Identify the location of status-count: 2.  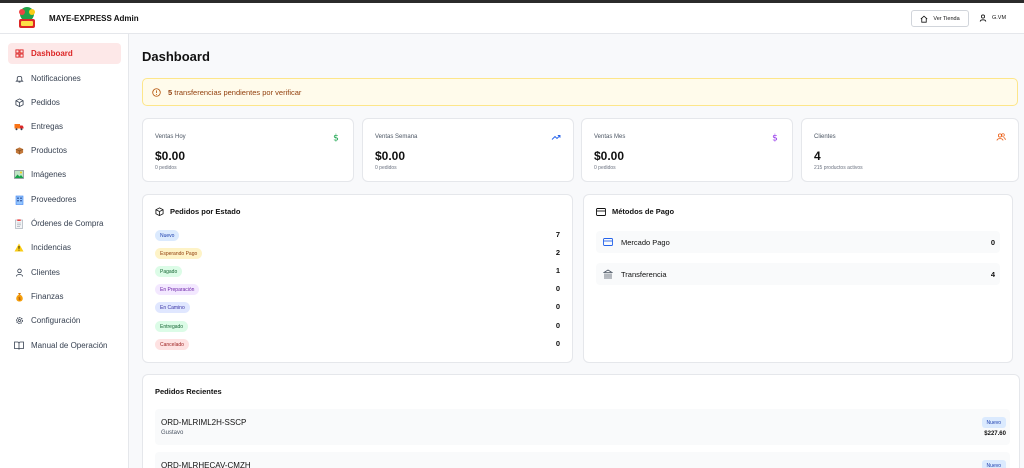
(557, 252).